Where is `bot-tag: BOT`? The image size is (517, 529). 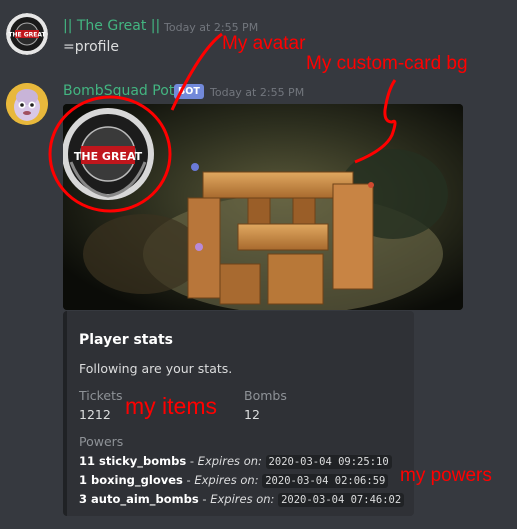 bot-tag: BOT is located at coordinates (189, 91).